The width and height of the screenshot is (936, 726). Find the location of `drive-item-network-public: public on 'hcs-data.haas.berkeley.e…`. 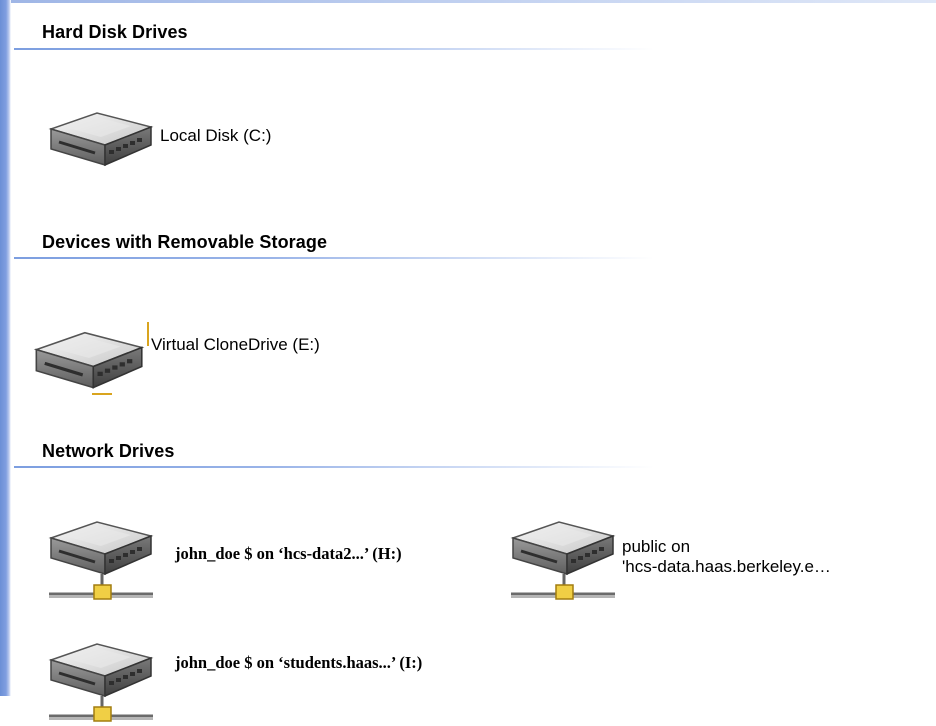

drive-item-network-public: public on 'hcs-data.haas.berkeley.e… is located at coordinates (726, 557).